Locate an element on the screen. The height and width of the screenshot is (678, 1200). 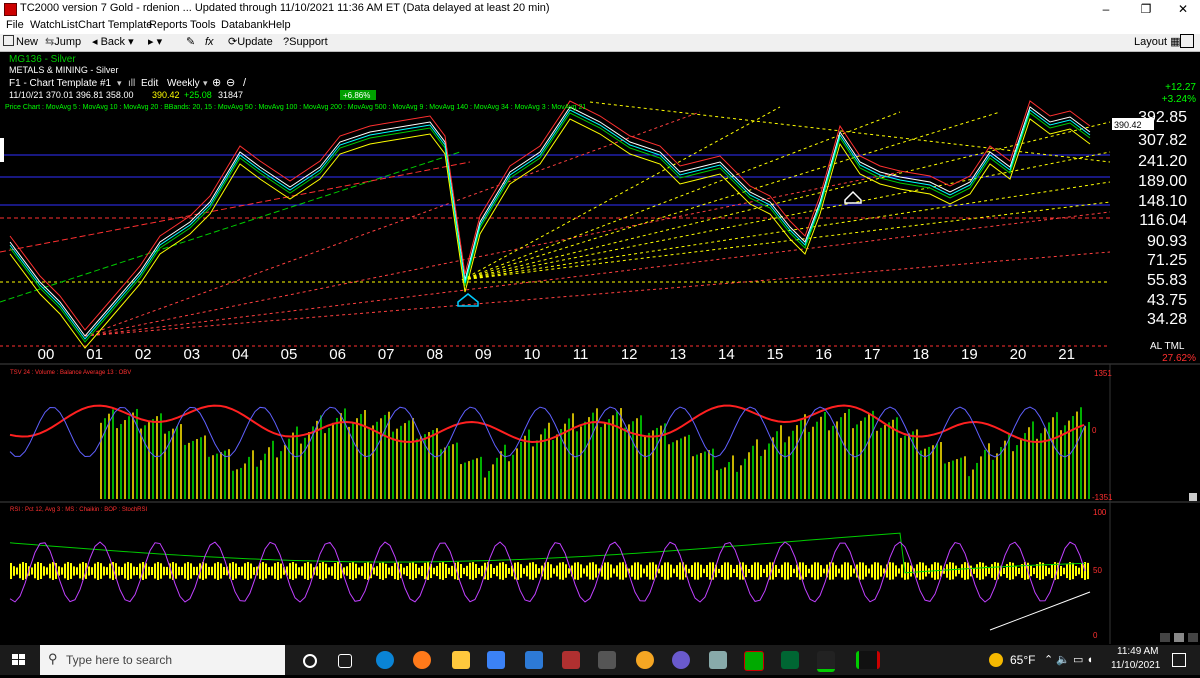
app-icon-purple is located at coordinates (681, 660).